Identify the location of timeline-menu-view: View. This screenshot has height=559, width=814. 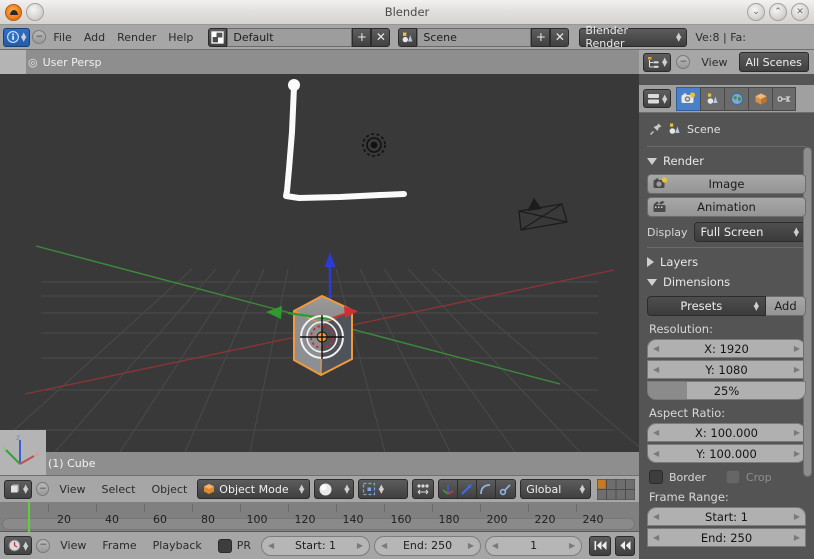
(73, 545).